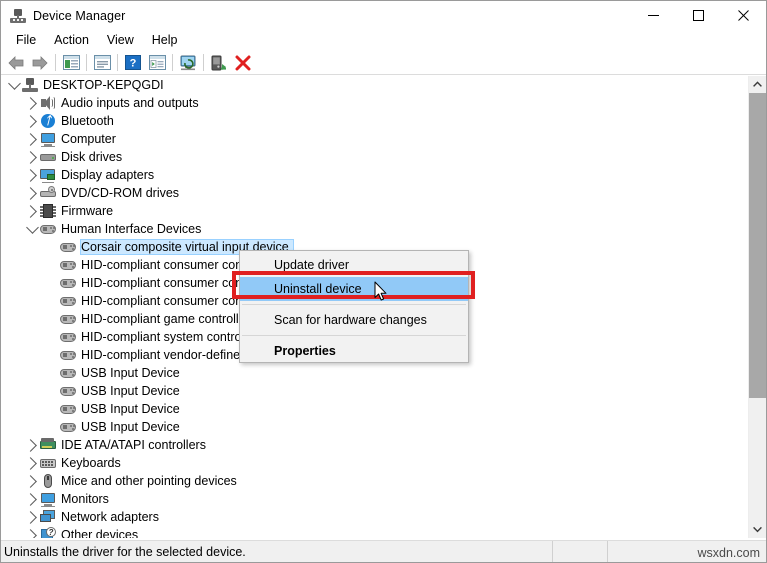  I want to click on tree-root-label: DESKTOP-KEPQGDI, so click(103, 85).